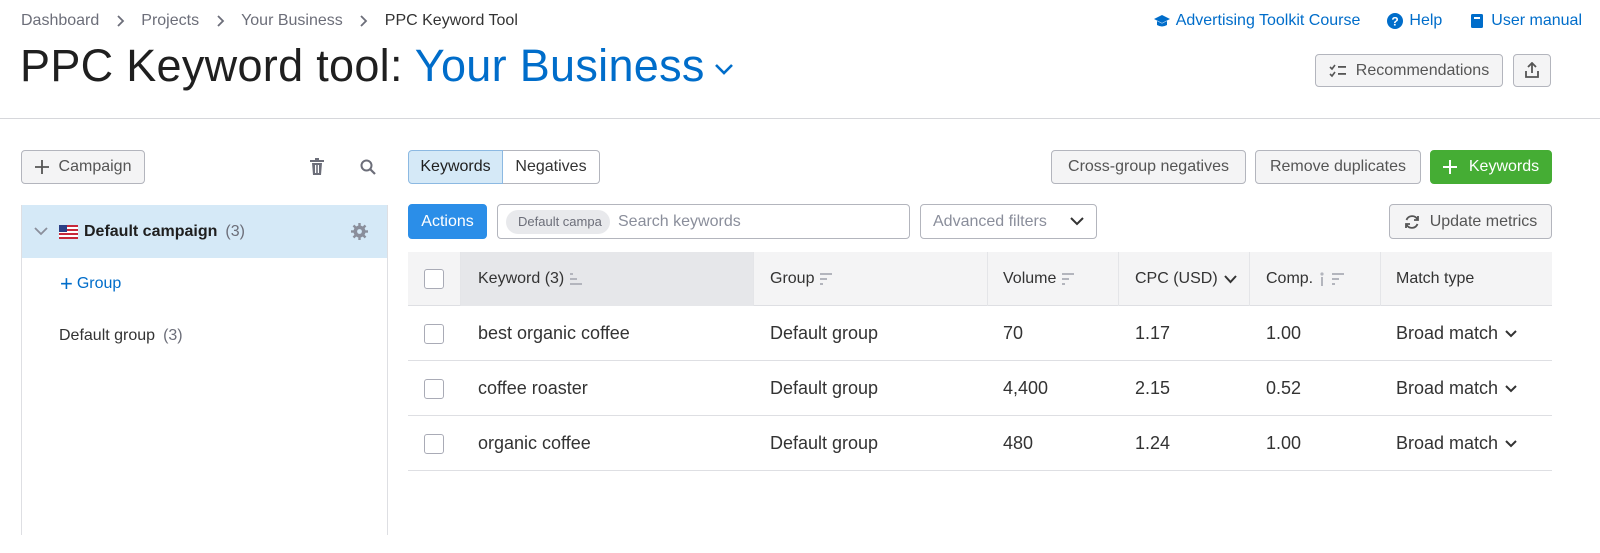  I want to click on group-item: Default group (3), so click(121, 336).